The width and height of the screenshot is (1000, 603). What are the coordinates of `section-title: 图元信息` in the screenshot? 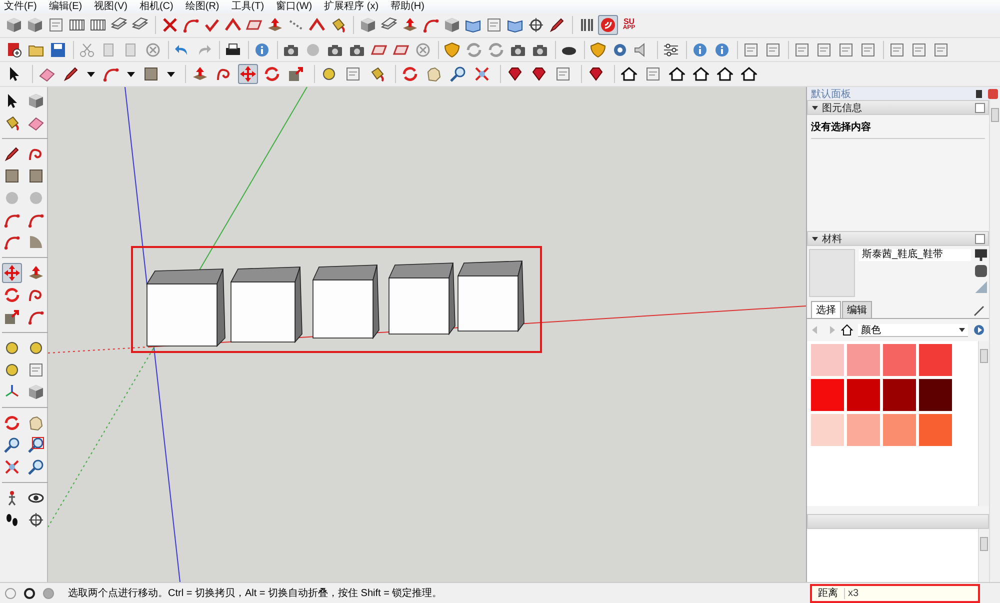 It's located at (842, 108).